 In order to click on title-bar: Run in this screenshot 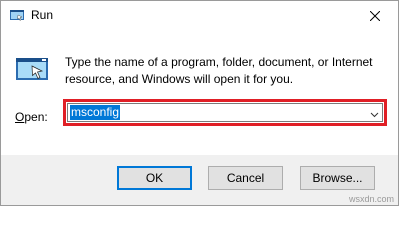, I will do `click(199, 16)`.